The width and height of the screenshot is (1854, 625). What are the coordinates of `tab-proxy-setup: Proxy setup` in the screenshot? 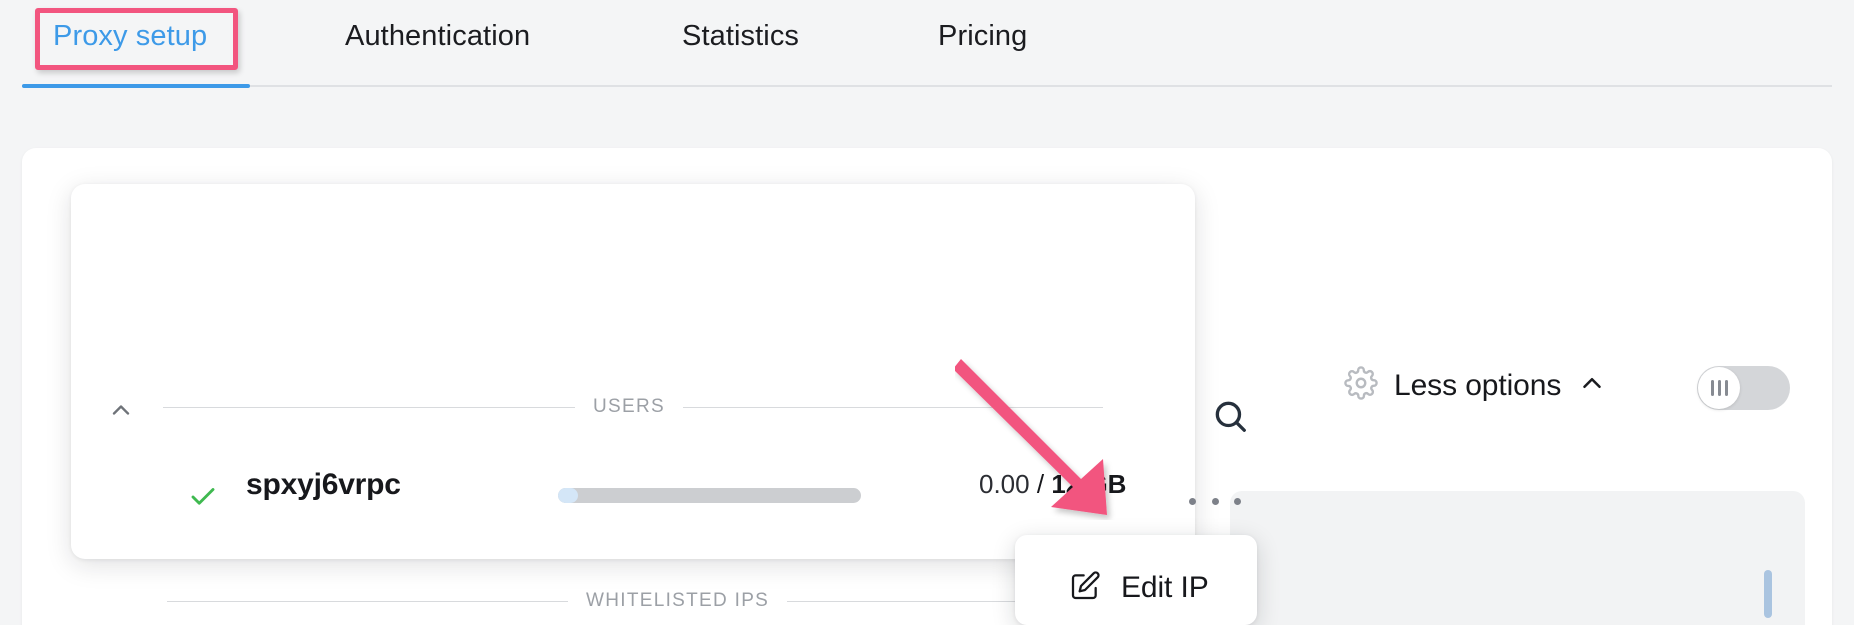 It's located at (130, 36).